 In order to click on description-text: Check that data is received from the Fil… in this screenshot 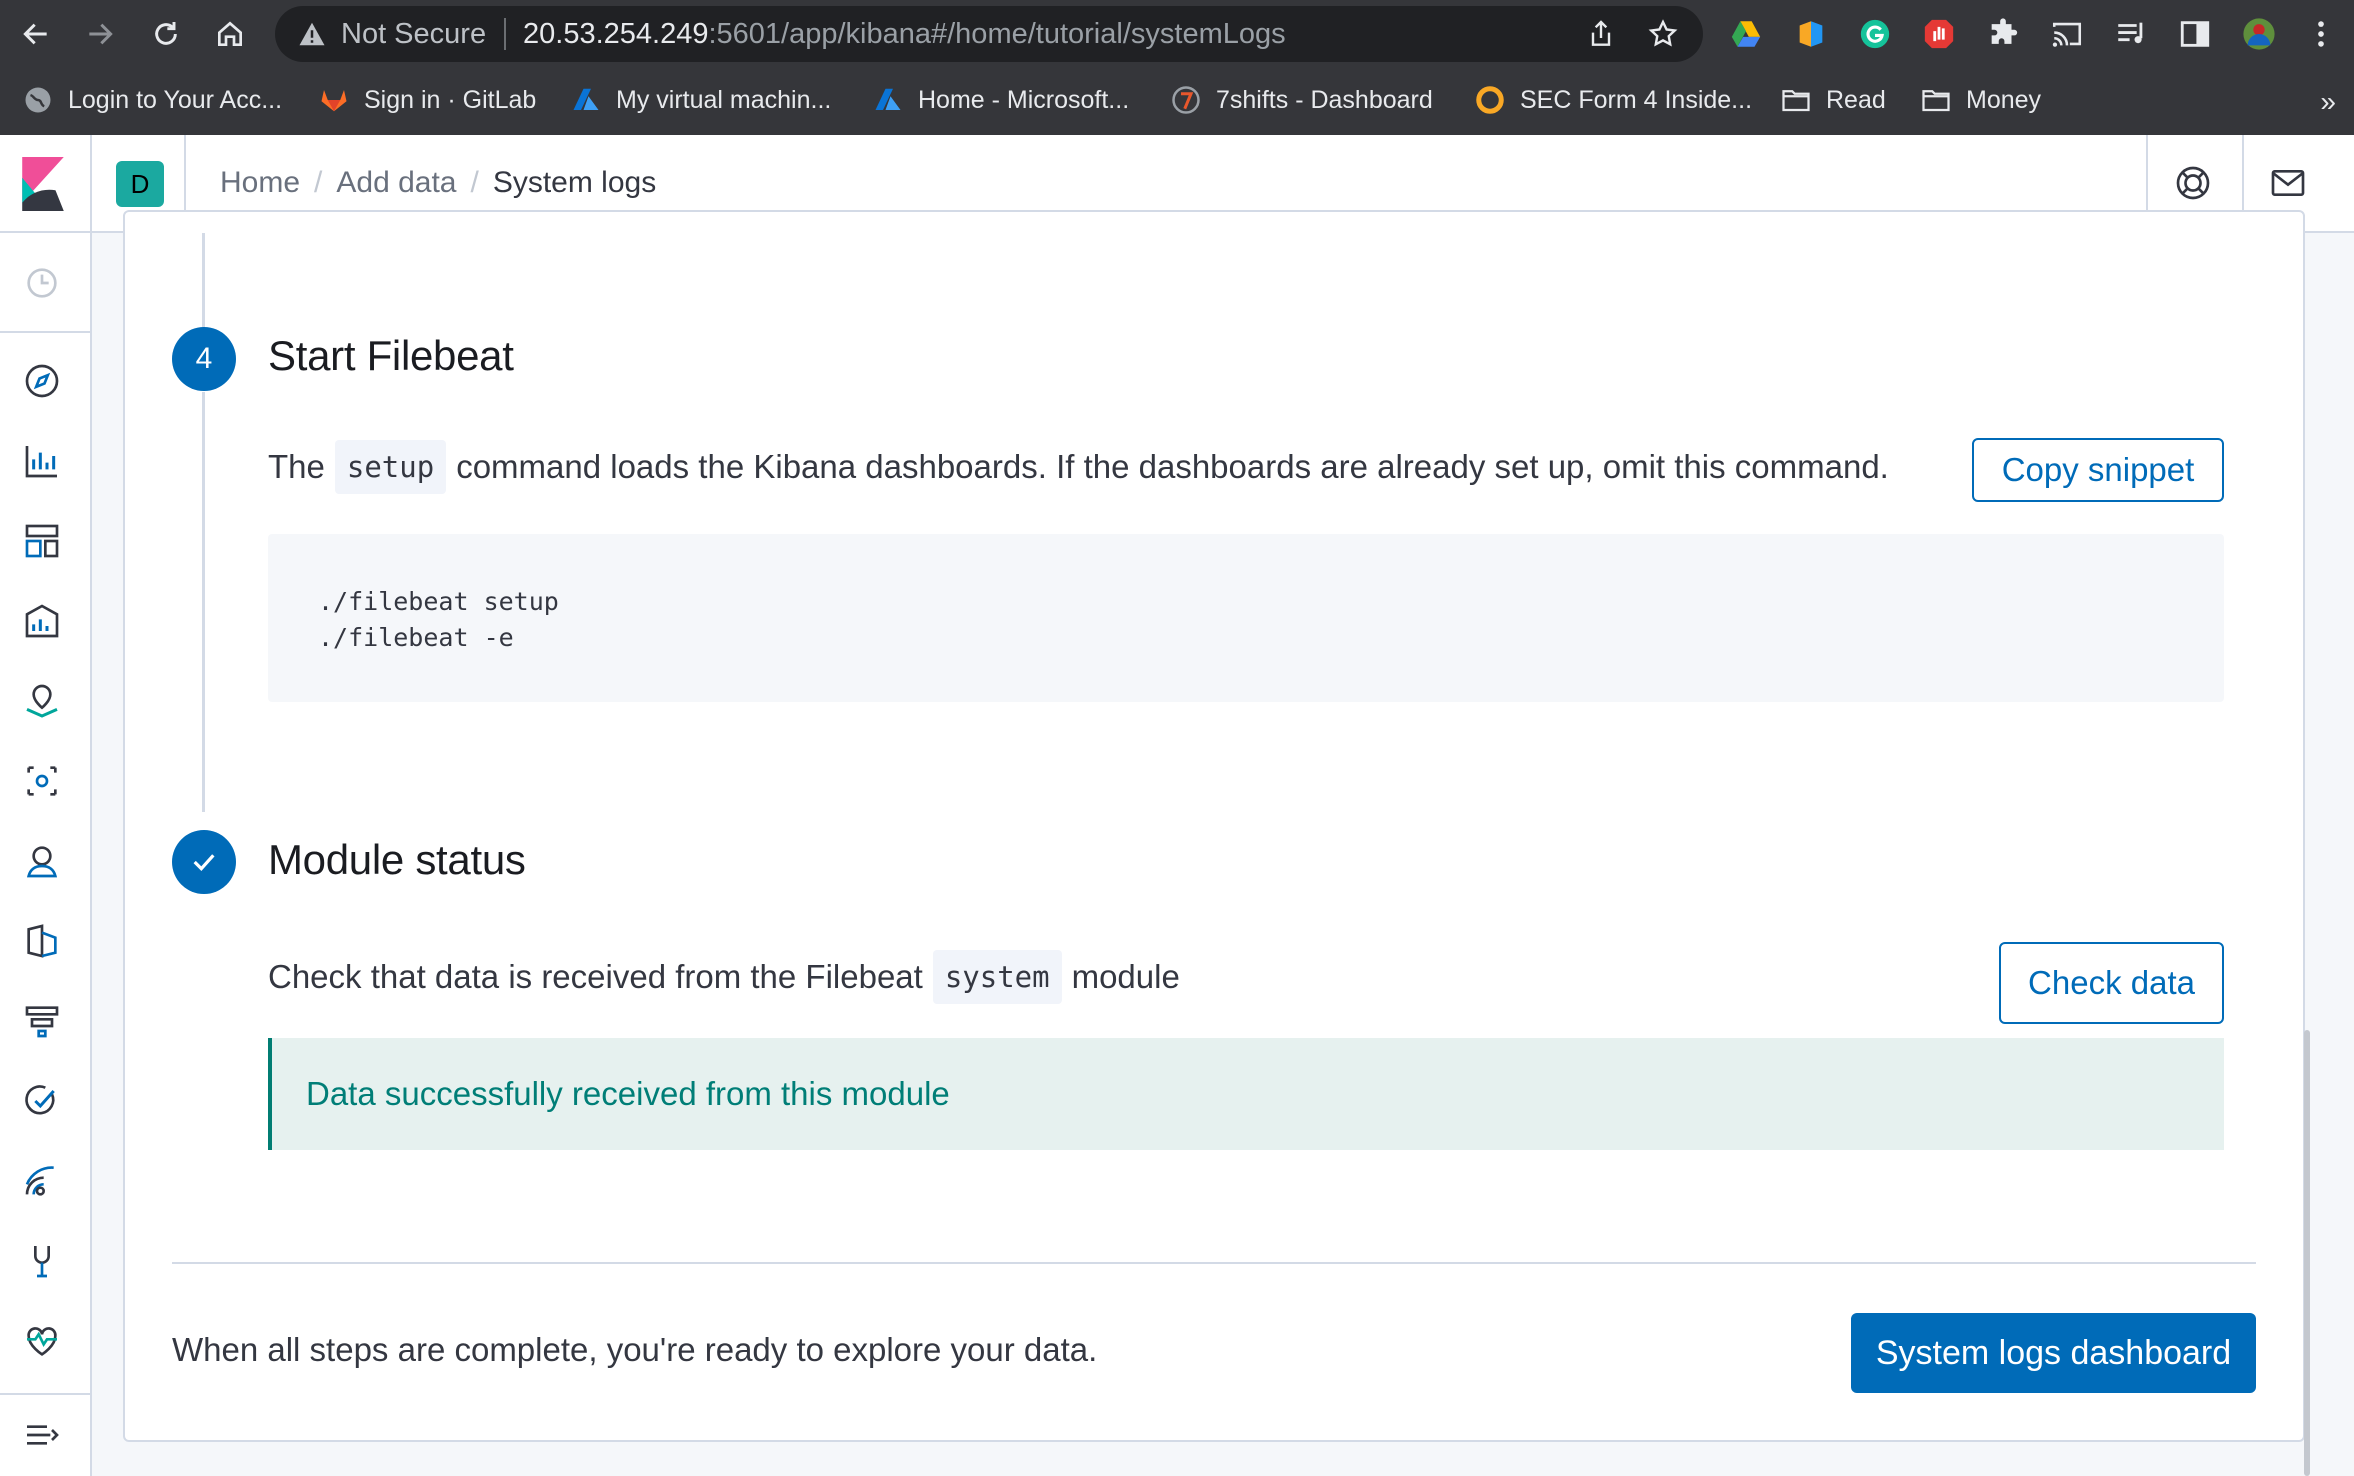, I will do `click(595, 976)`.